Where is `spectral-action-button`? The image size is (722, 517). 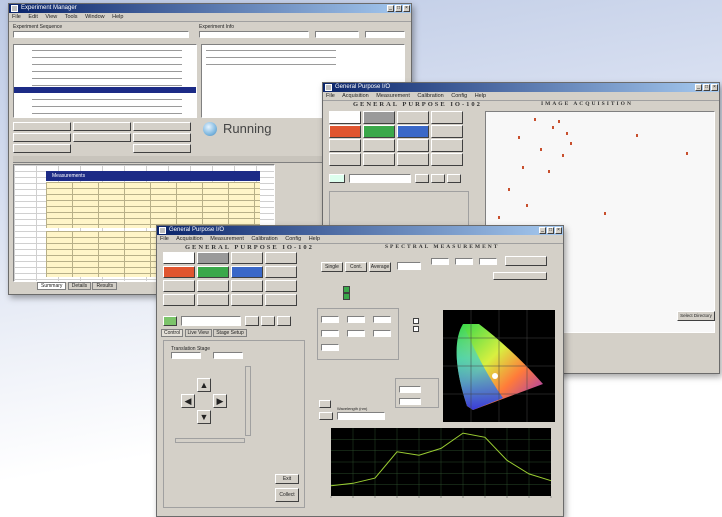
spectral-action-button is located at coordinates (526, 261).